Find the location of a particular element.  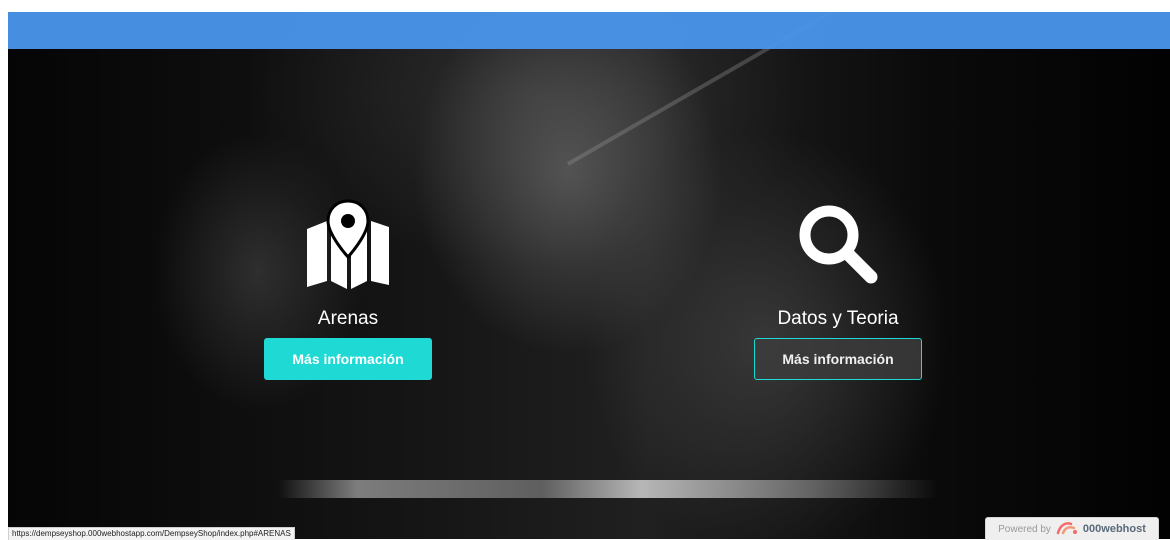

hero-bottom-strip is located at coordinates (608, 489).